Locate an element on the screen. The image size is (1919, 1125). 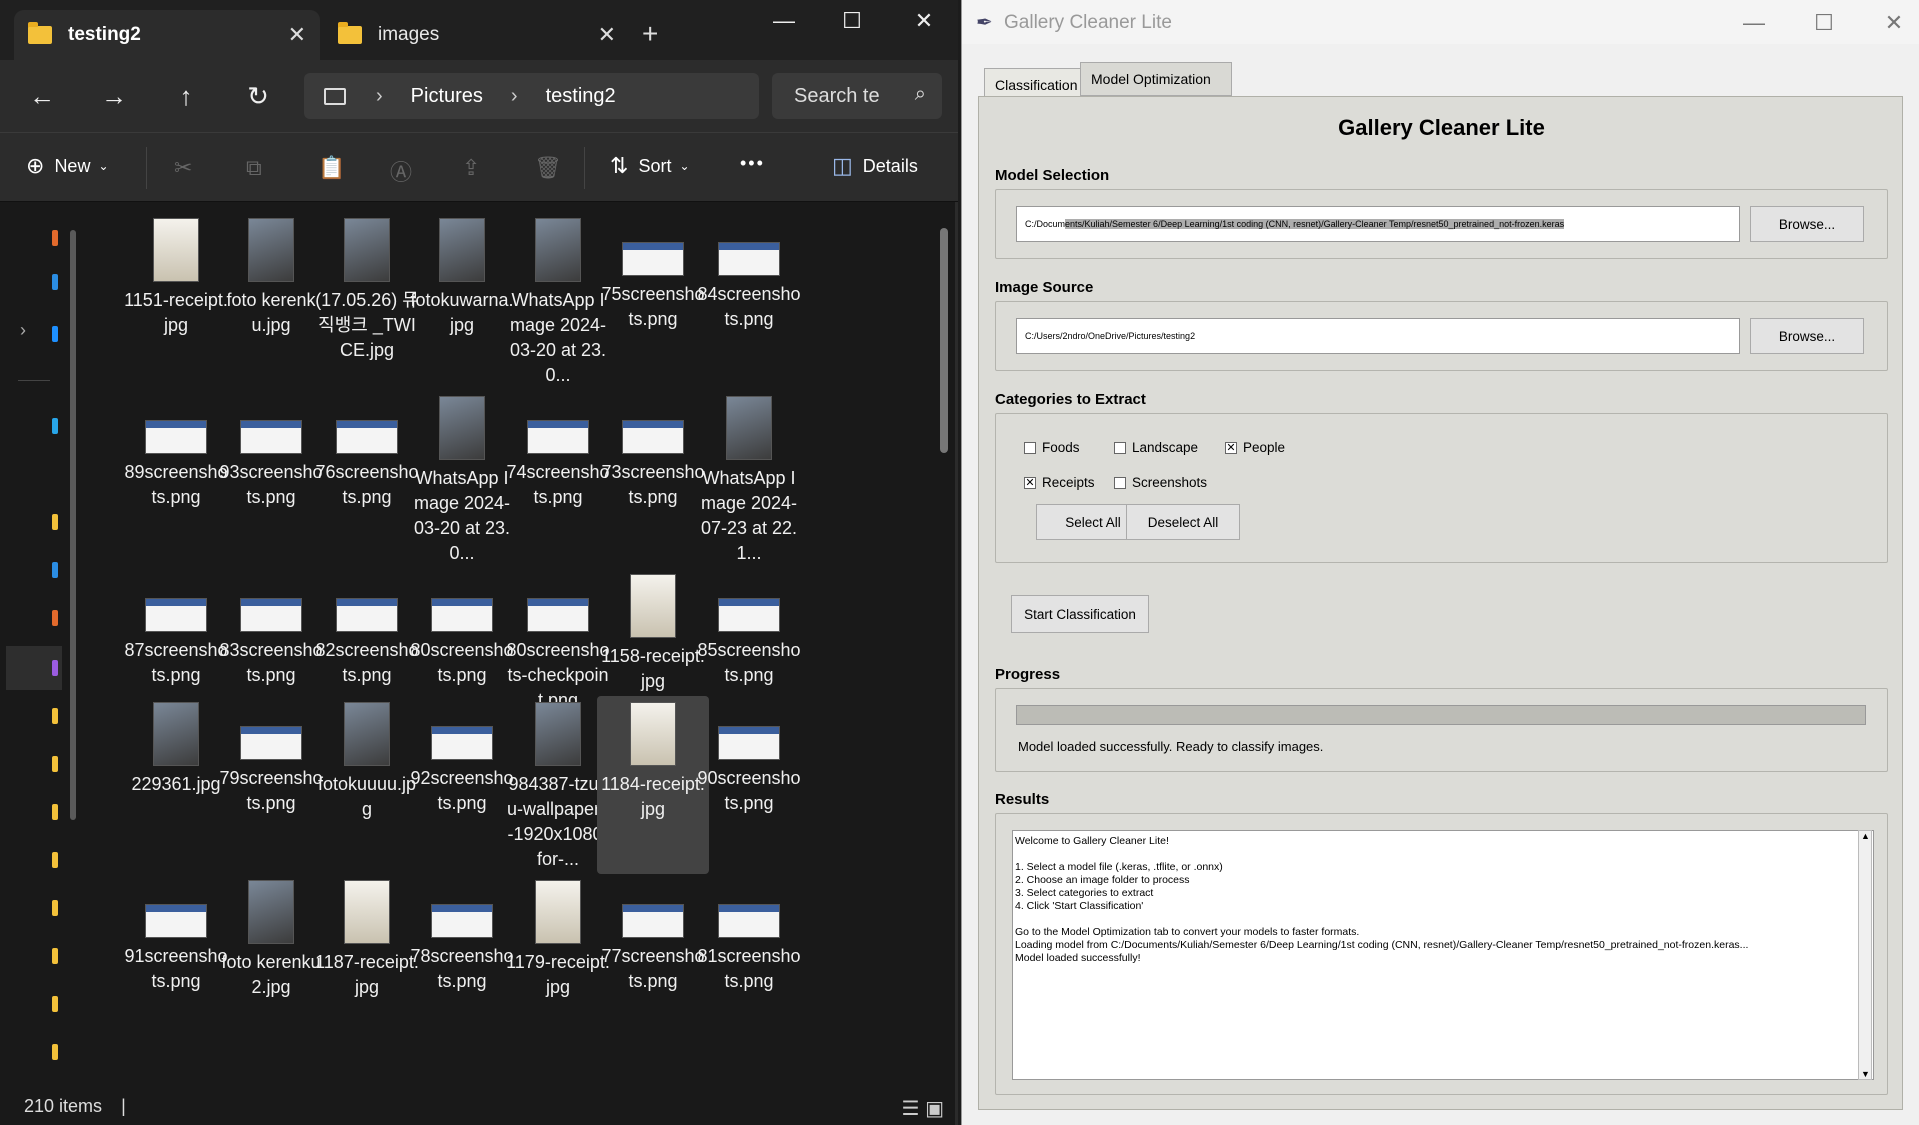
checkbox-box is located at coordinates (1120, 482).